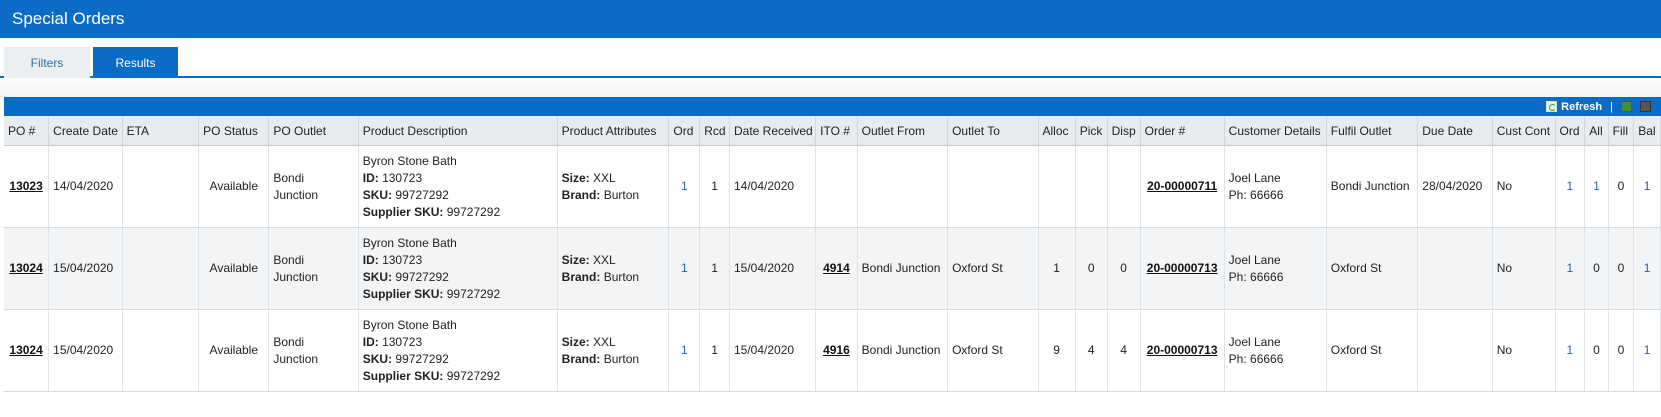  What do you see at coordinates (1621, 131) in the screenshot?
I see `col-fill: Fill` at bounding box center [1621, 131].